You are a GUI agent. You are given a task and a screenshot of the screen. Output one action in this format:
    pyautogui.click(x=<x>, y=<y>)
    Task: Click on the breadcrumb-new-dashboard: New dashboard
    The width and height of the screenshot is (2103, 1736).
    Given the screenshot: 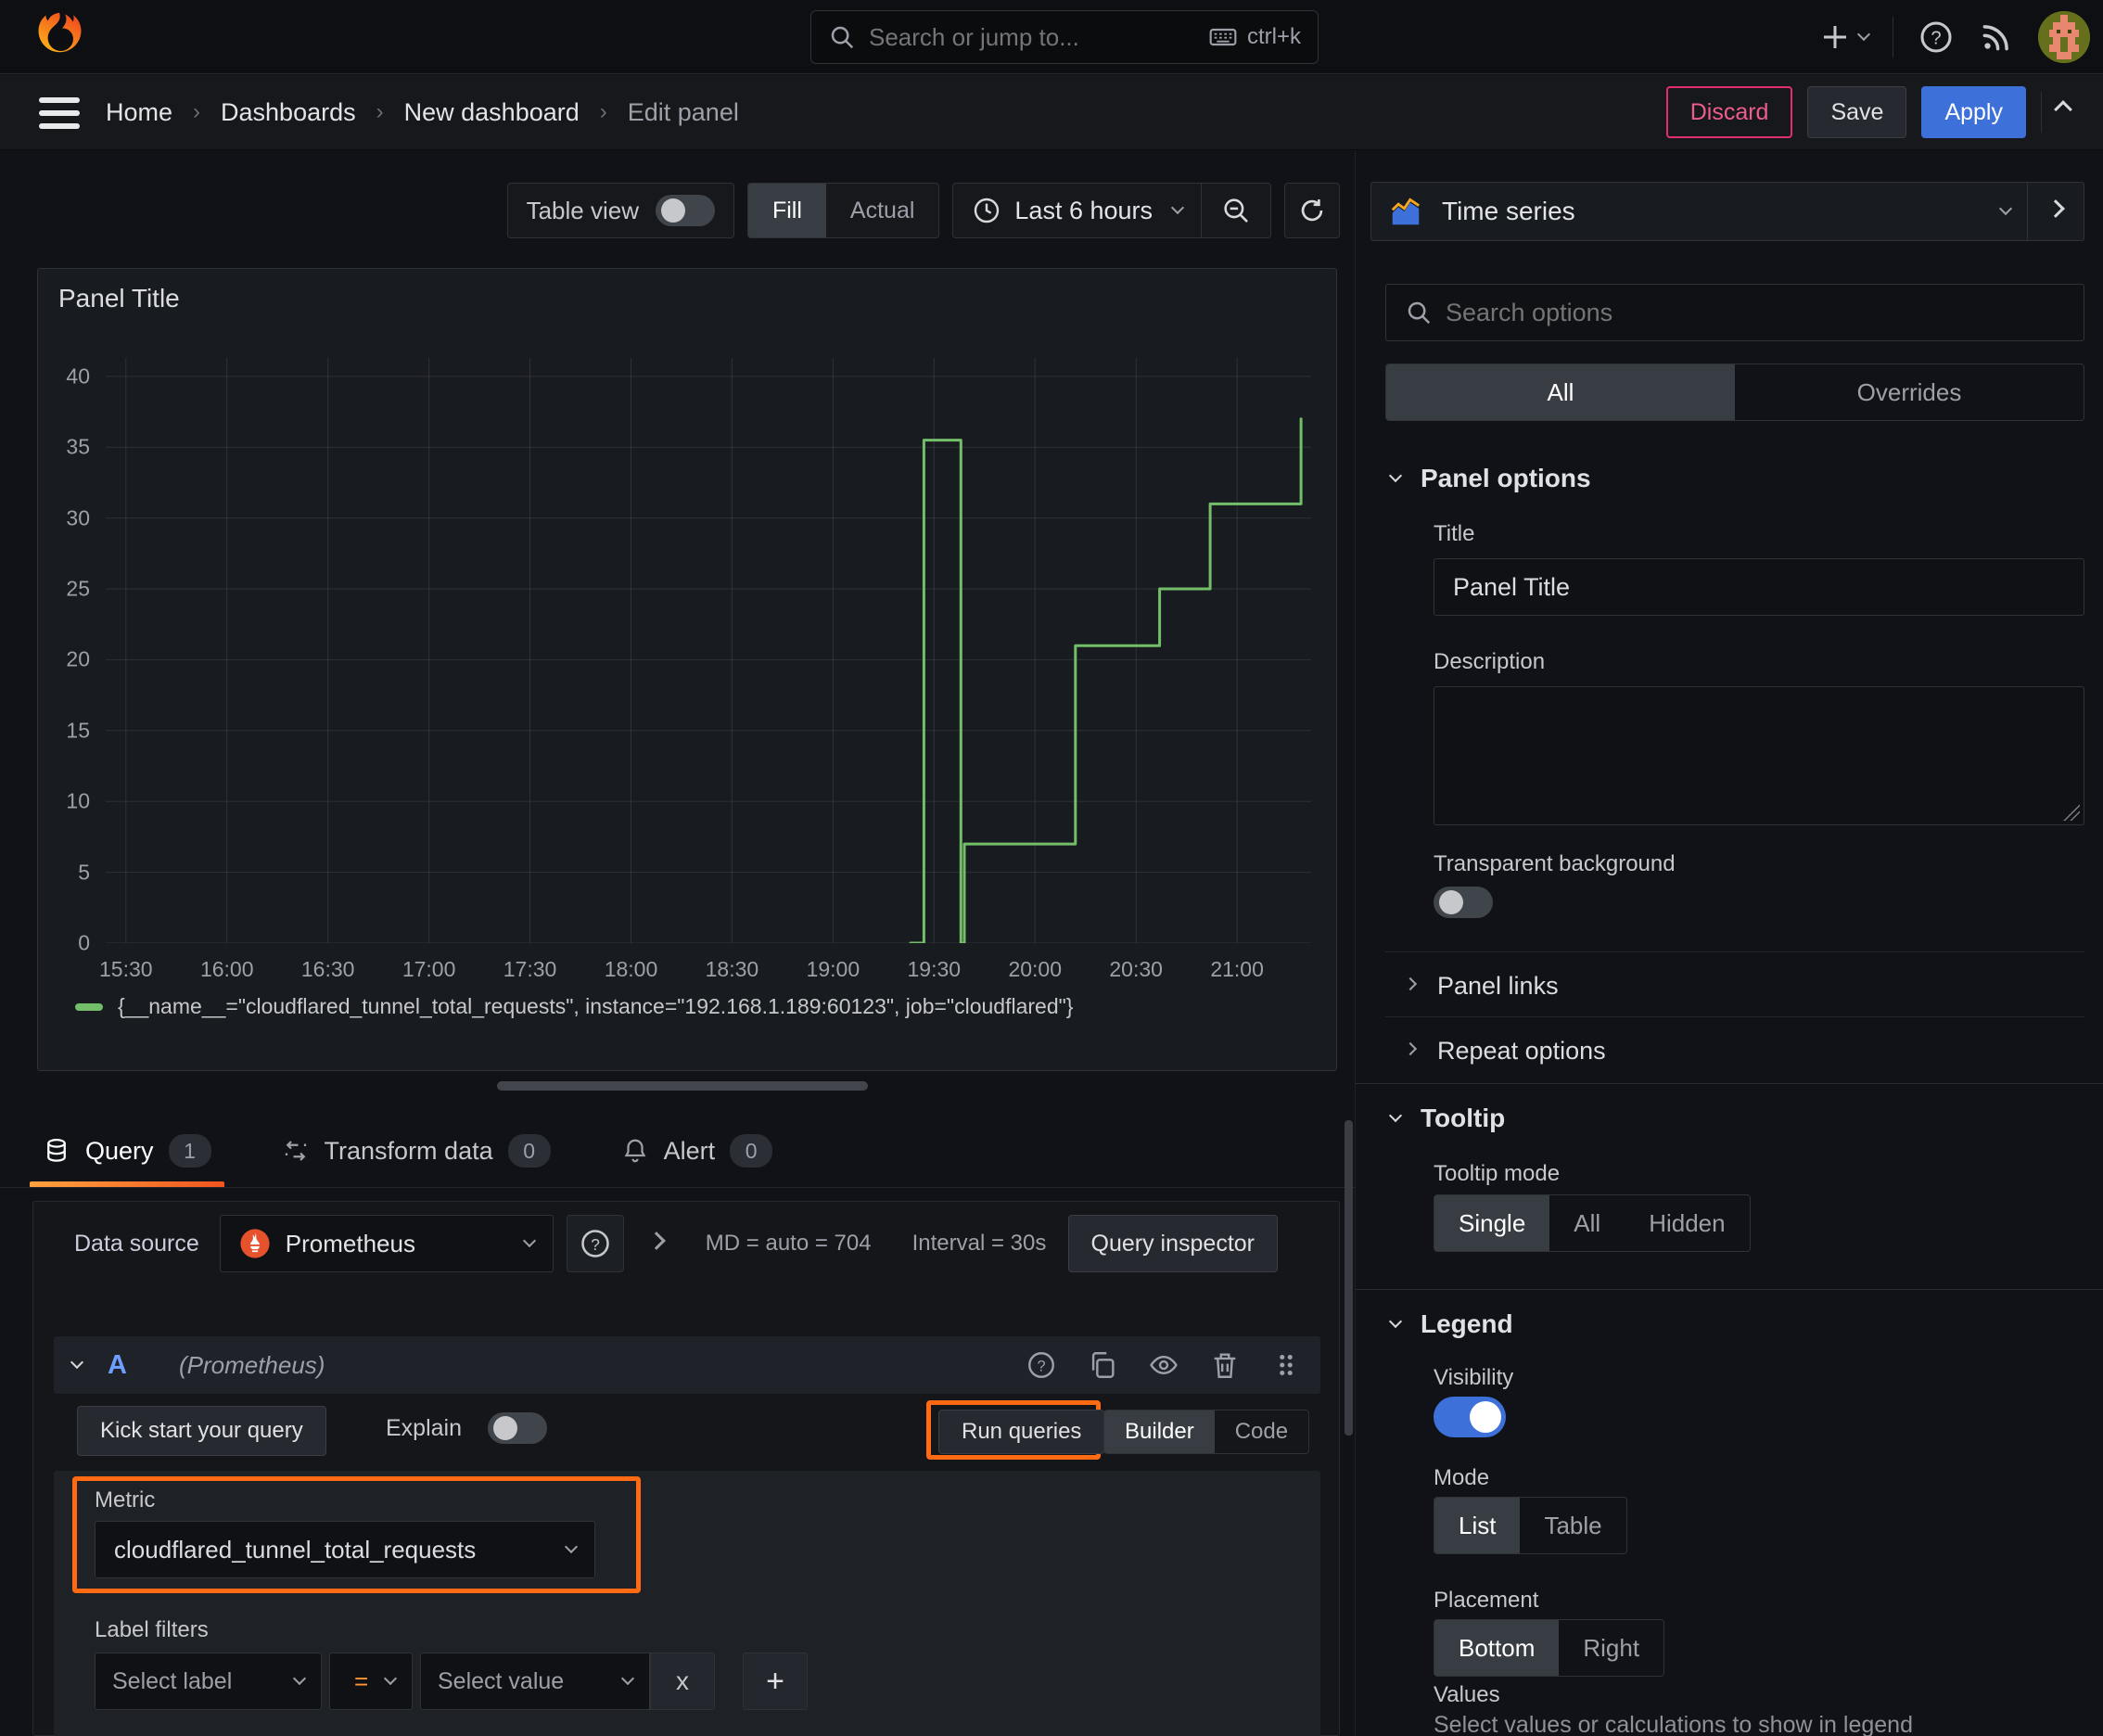 What is the action you would take?
    pyautogui.click(x=492, y=113)
    